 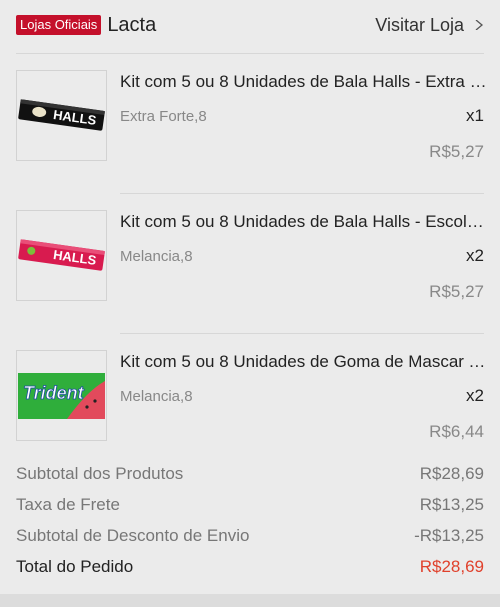 What do you see at coordinates (449, 535) in the screenshot?
I see `shipping-discount-value: -R$13,25` at bounding box center [449, 535].